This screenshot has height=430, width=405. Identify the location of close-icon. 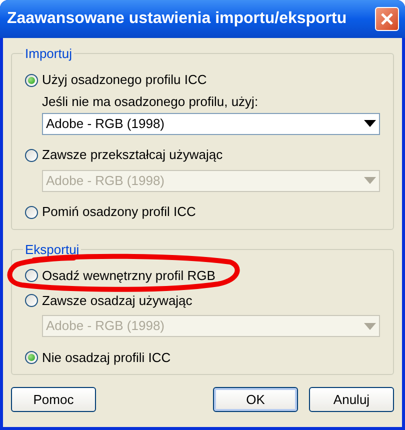
(387, 19).